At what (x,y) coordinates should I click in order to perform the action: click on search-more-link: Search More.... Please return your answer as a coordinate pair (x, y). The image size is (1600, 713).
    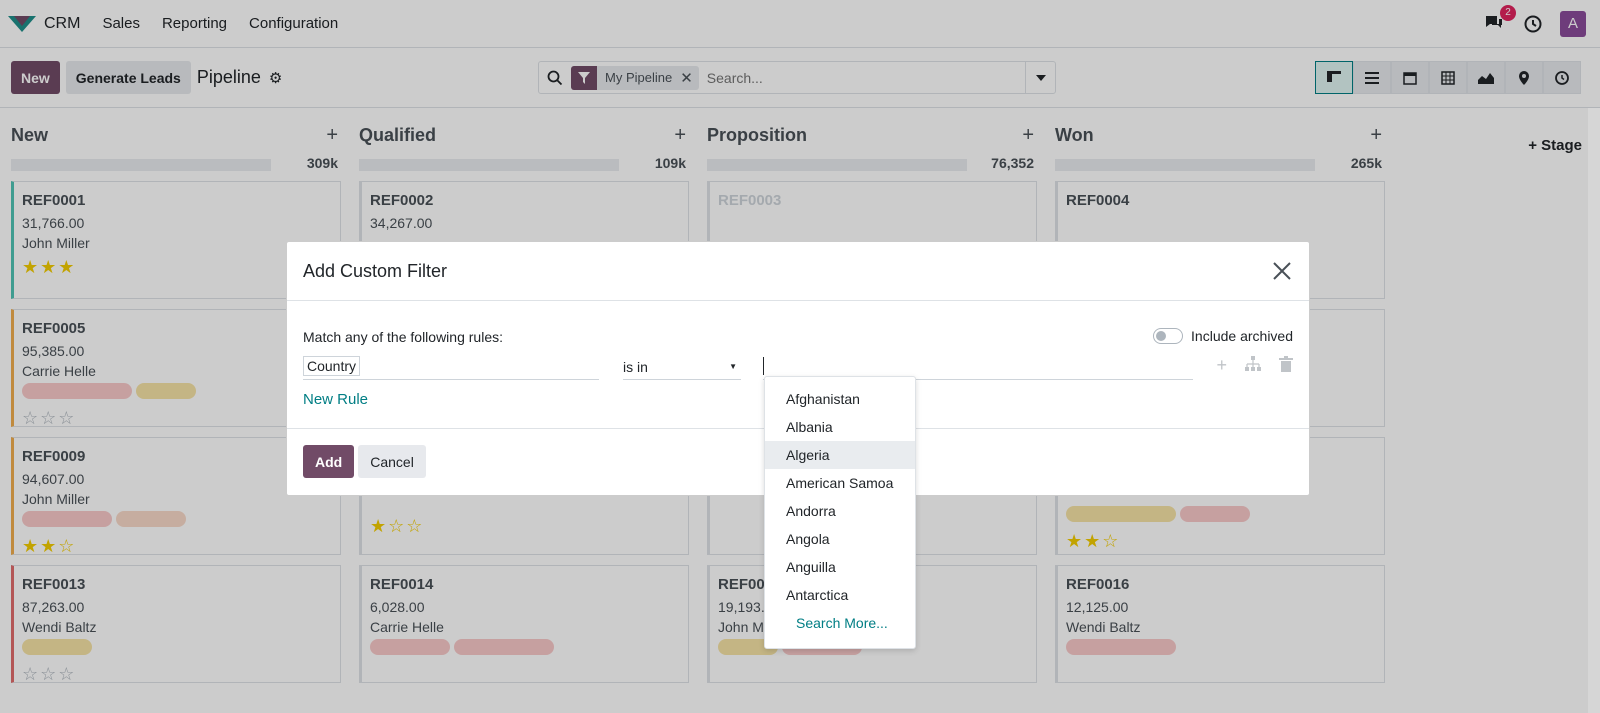
    Looking at the image, I should click on (840, 623).